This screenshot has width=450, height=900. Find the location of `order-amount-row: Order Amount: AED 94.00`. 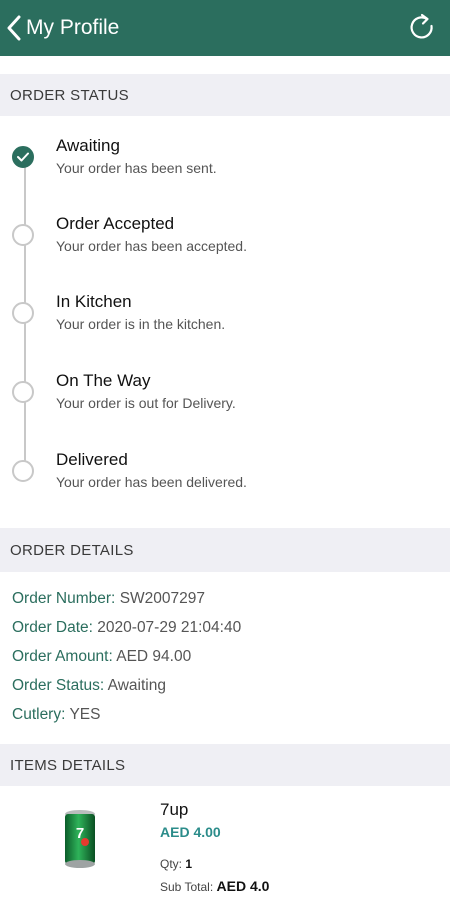

order-amount-row: Order Amount: AED 94.00 is located at coordinates (101, 657).